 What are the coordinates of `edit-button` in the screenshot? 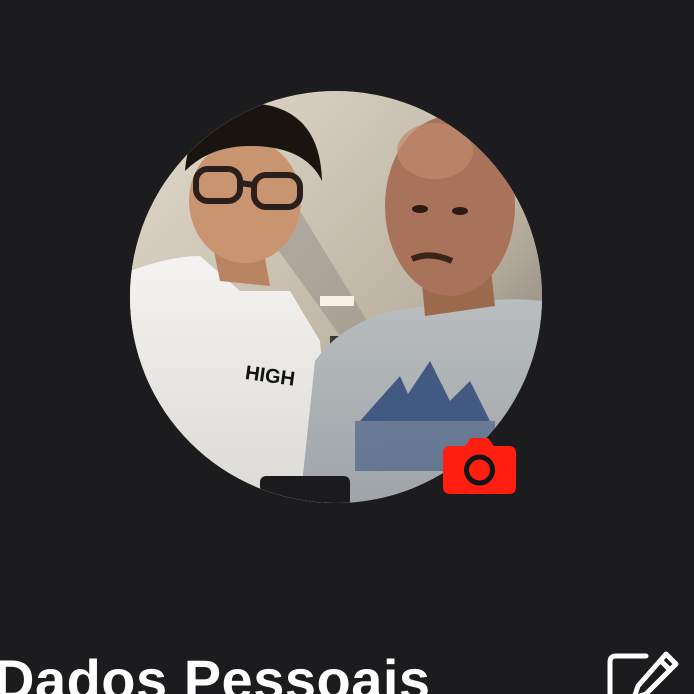 It's located at (644, 672).